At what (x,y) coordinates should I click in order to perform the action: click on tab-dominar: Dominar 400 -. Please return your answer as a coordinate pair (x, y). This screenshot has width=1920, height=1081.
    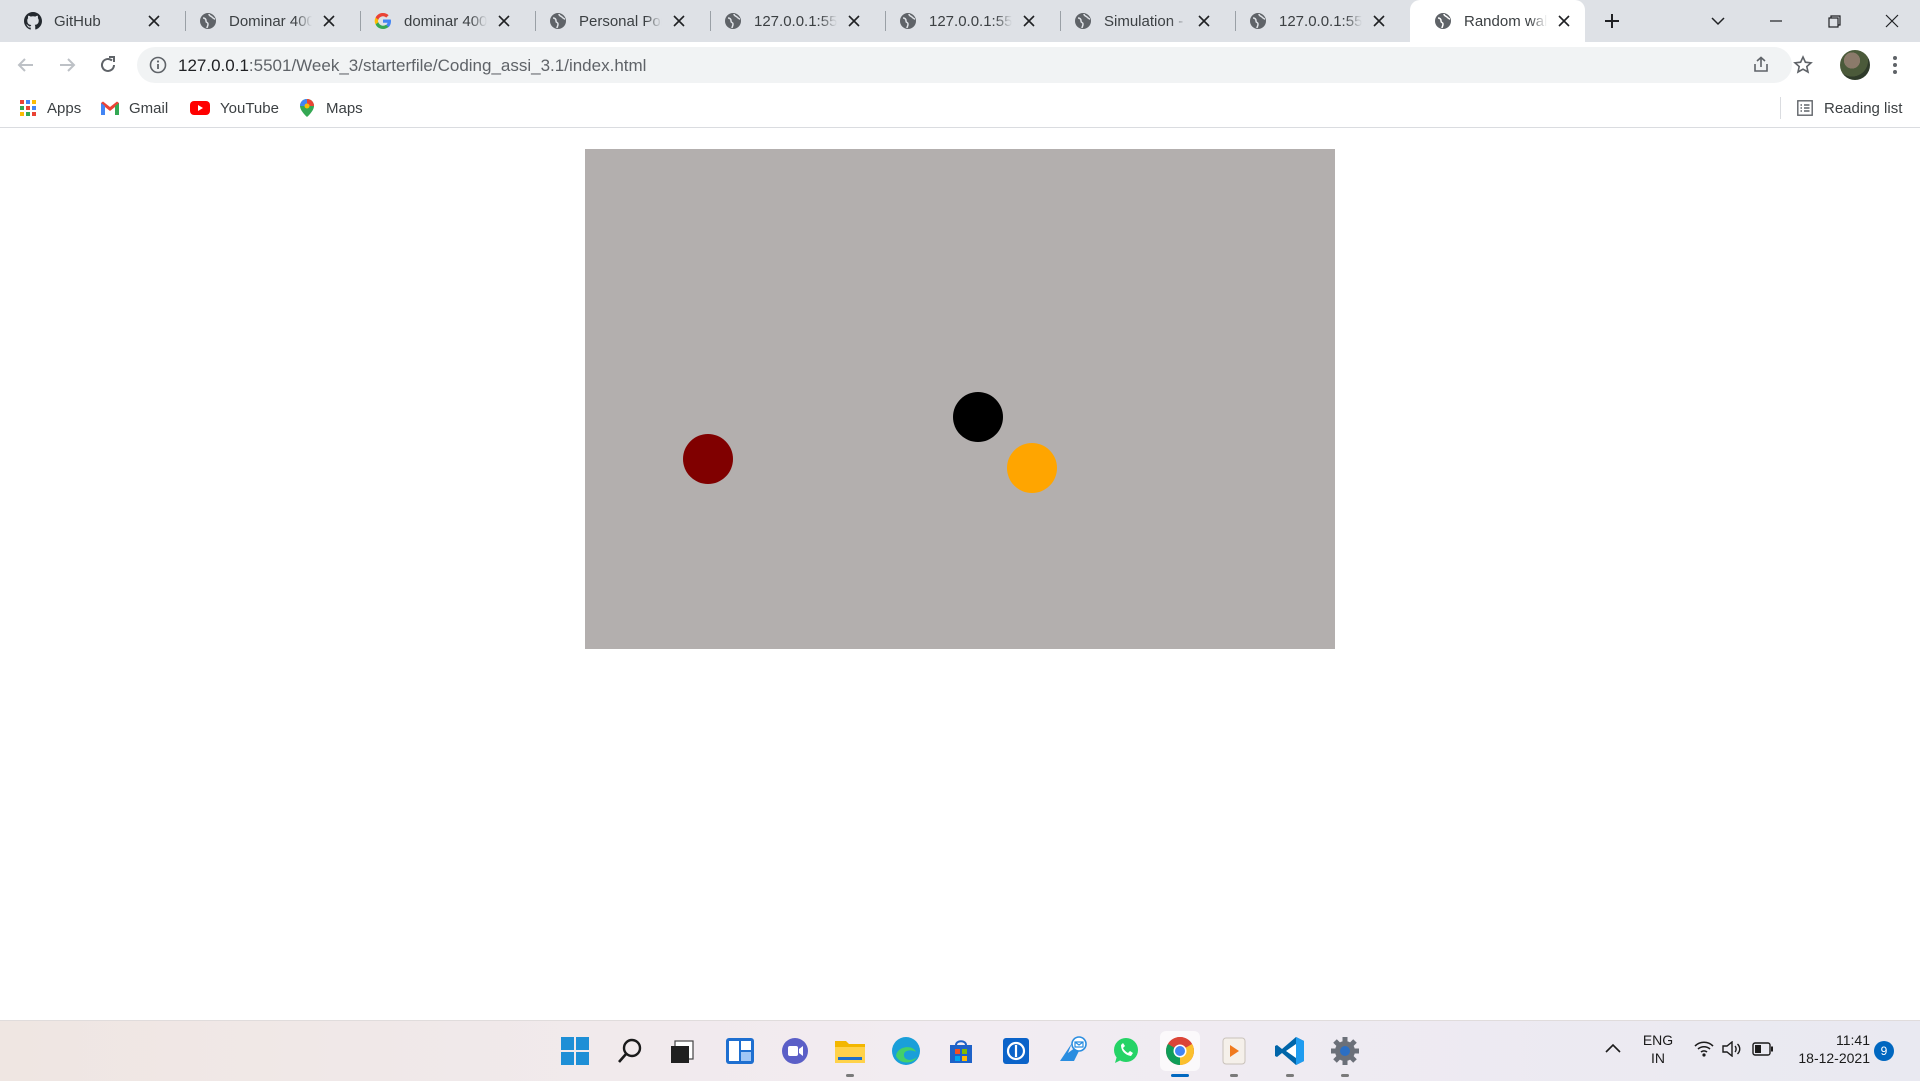
    Looking at the image, I should click on (262, 21).